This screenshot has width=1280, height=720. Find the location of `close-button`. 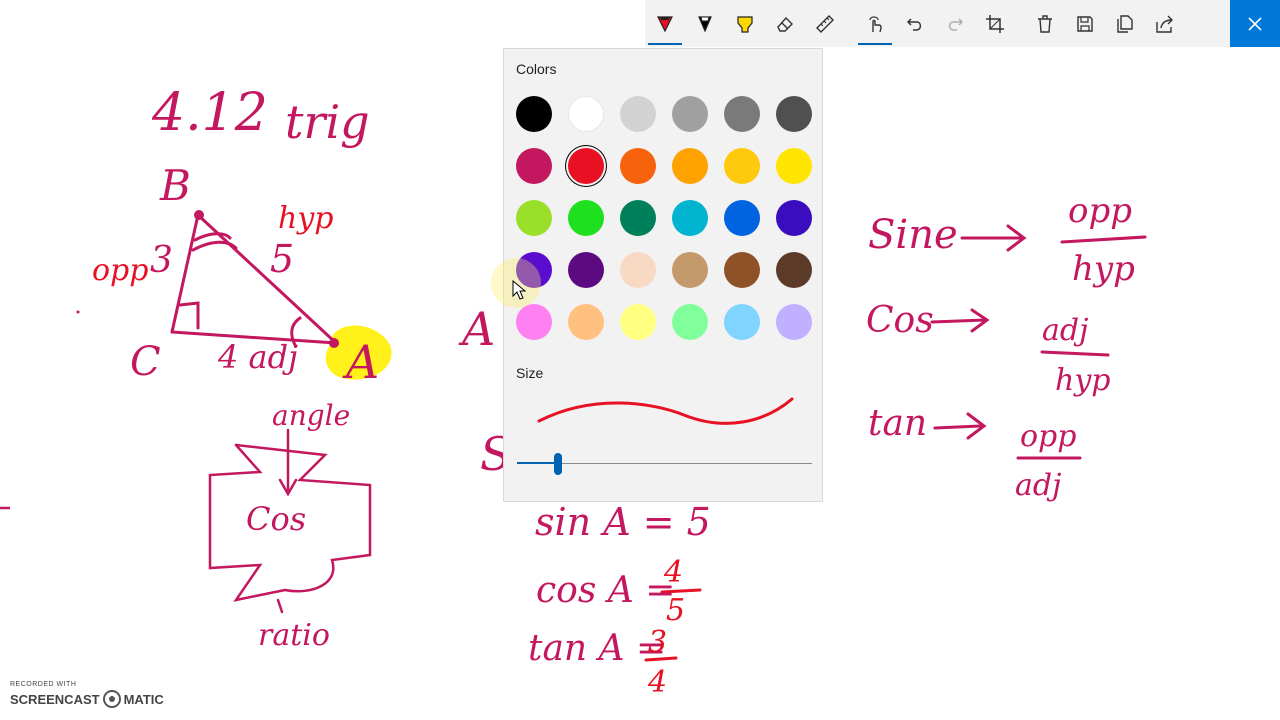

close-button is located at coordinates (1255, 23).